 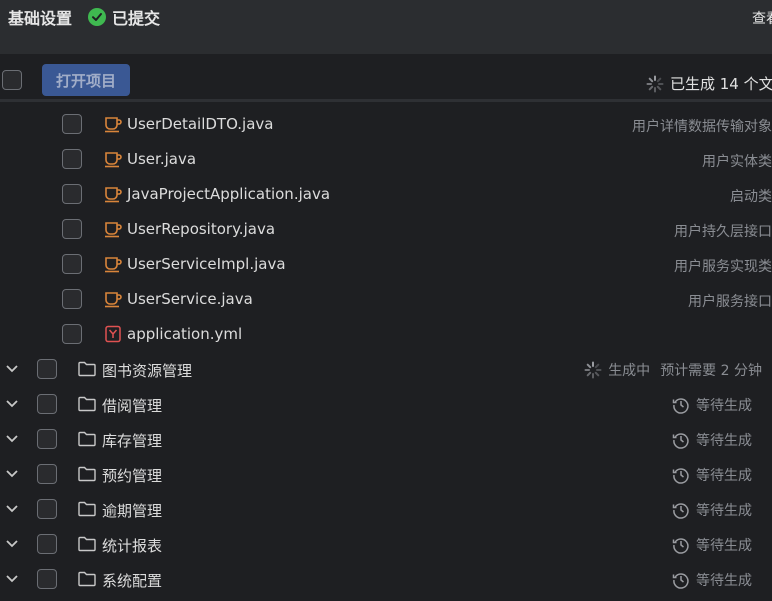 I want to click on file-description: 用户持久层接口, so click(x=723, y=232).